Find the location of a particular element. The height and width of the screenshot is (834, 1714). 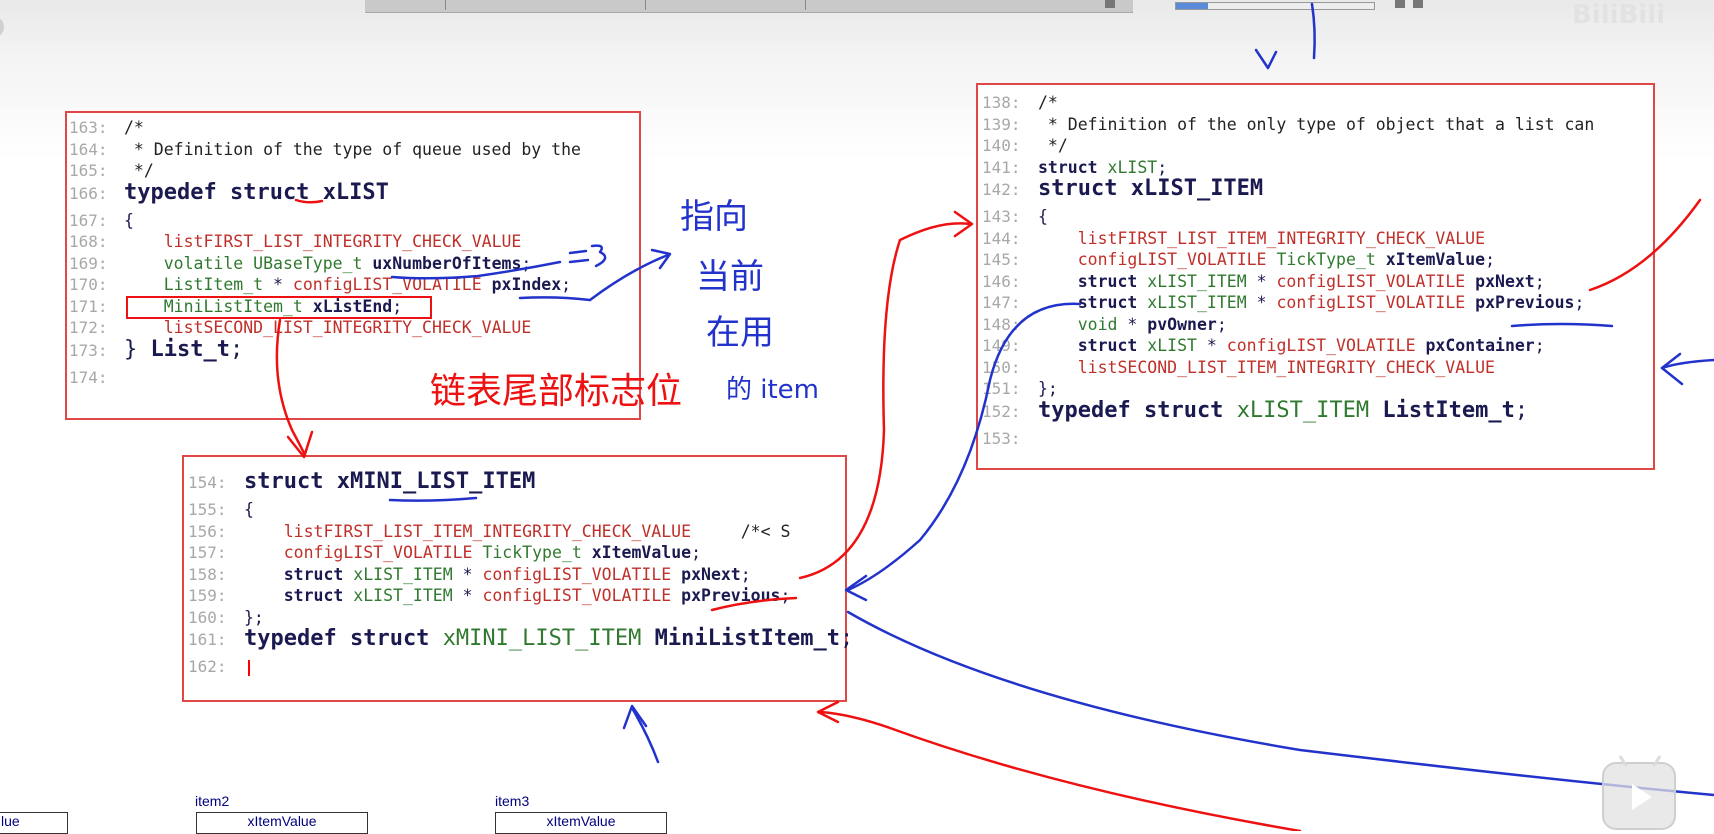

underline-pxindex is located at coordinates (555, 299).